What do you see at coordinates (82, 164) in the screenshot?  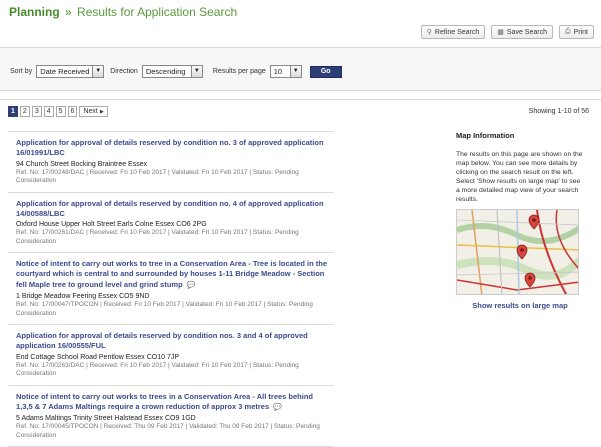 I see `result-address: 94 Church Street Bocking Braintree Essex` at bounding box center [82, 164].